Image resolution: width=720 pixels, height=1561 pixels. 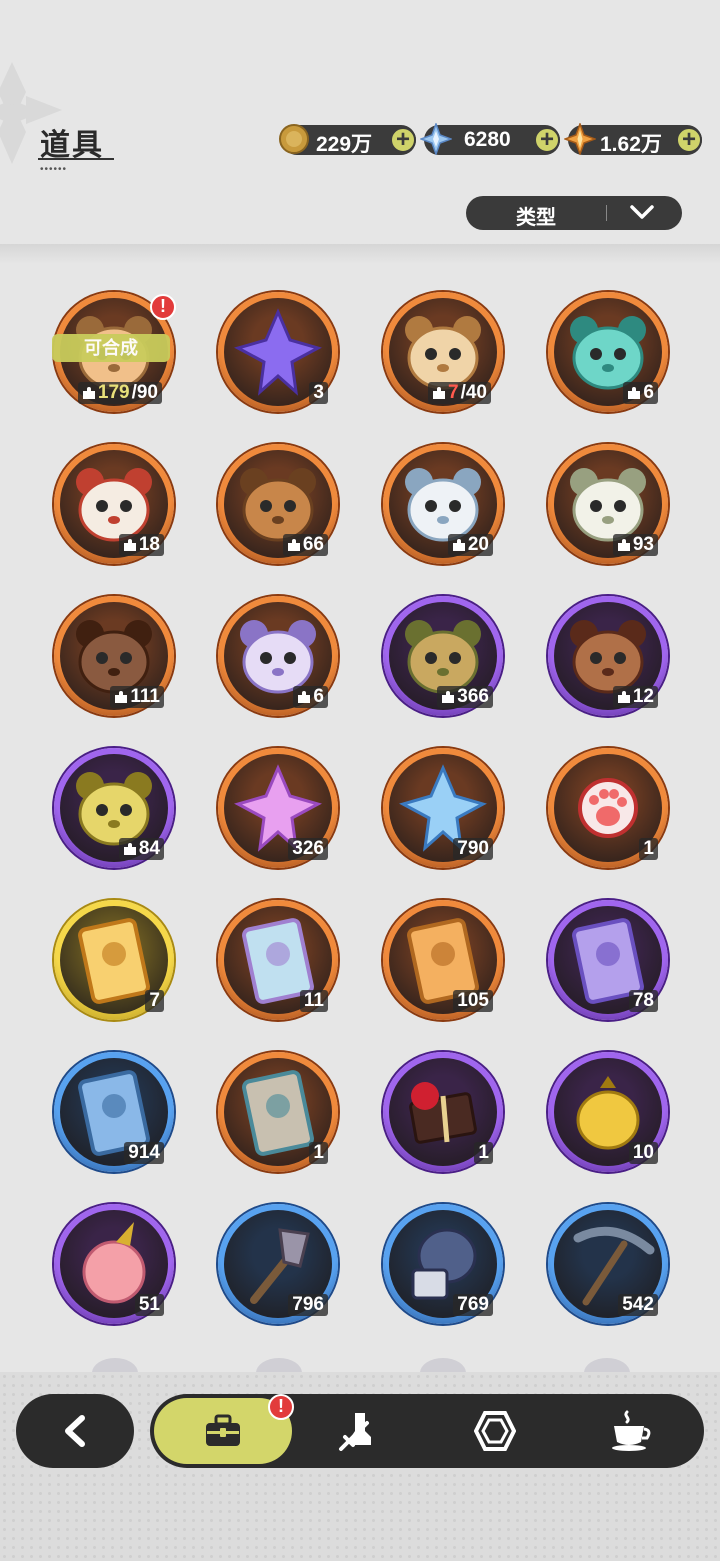 I want to click on hexagon-gem-icon, so click(x=495, y=1431).